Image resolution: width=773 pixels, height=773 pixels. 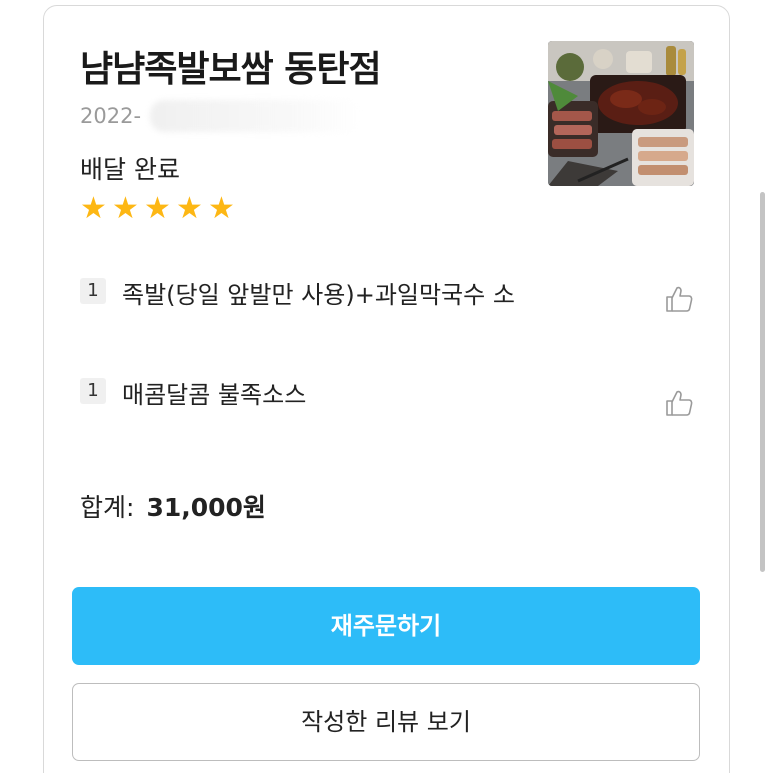 What do you see at coordinates (206, 507) in the screenshot?
I see `total-amount: 31,000원` at bounding box center [206, 507].